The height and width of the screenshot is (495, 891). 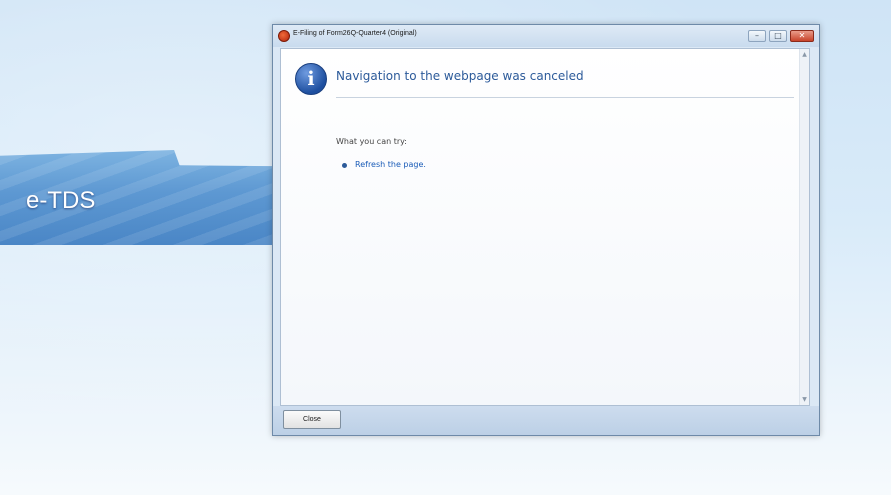 What do you see at coordinates (460, 76) in the screenshot?
I see `error-heading: Navigation to the webpage was canceled` at bounding box center [460, 76].